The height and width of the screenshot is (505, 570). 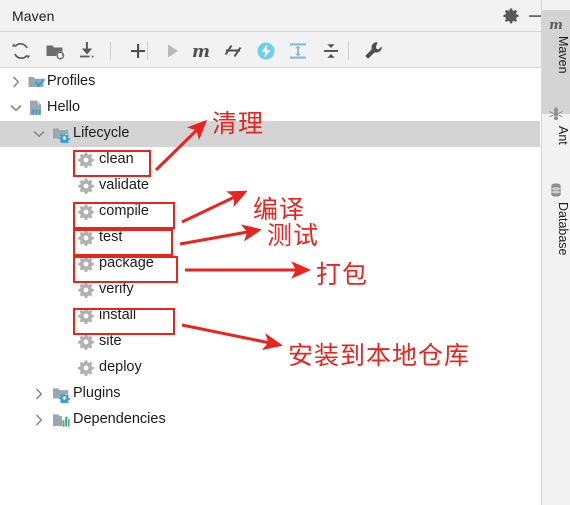 I want to click on tree-item-hello: m Hello, so click(x=270, y=108).